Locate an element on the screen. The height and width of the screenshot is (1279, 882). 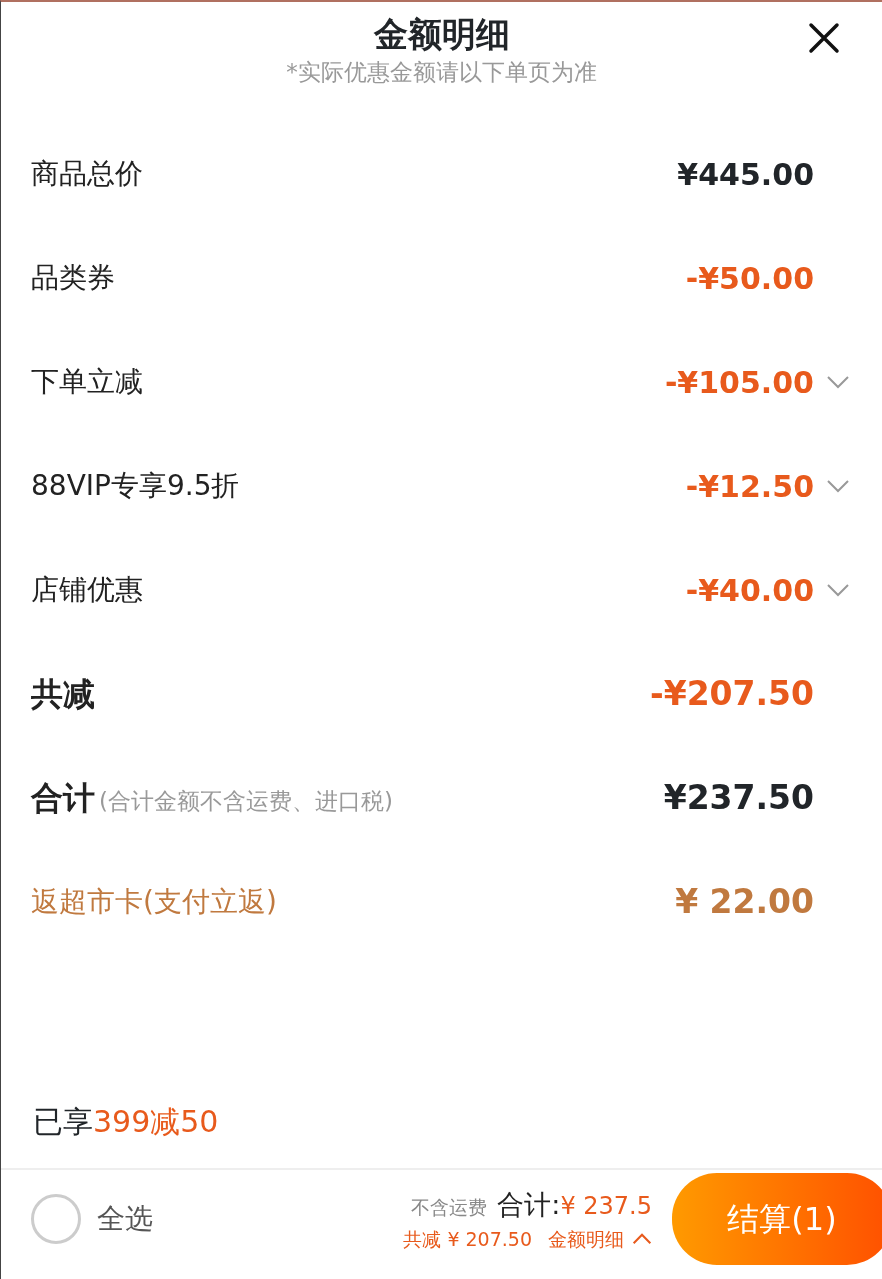
select-all-radio is located at coordinates (56, 1219).